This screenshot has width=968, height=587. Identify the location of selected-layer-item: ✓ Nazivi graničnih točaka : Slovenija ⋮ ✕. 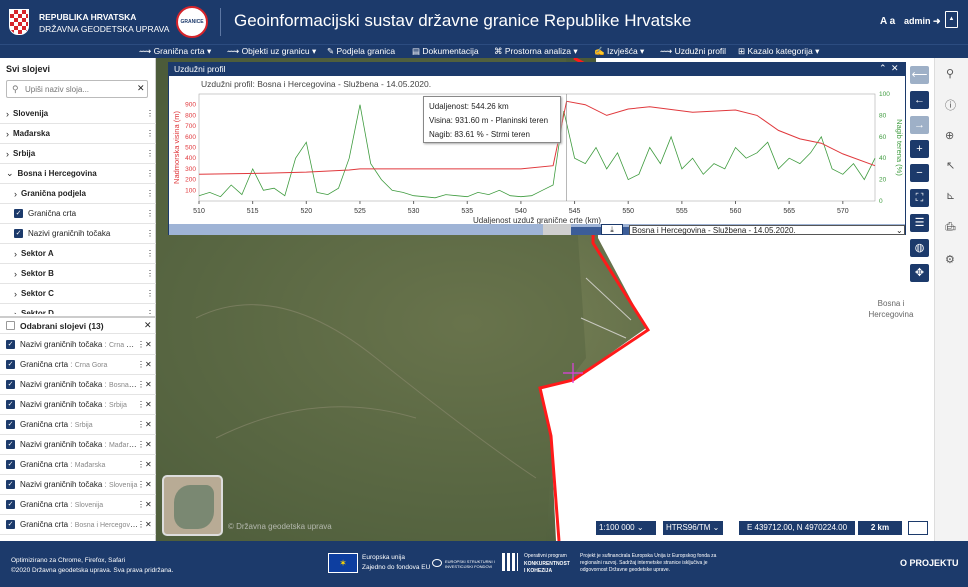
(78, 485).